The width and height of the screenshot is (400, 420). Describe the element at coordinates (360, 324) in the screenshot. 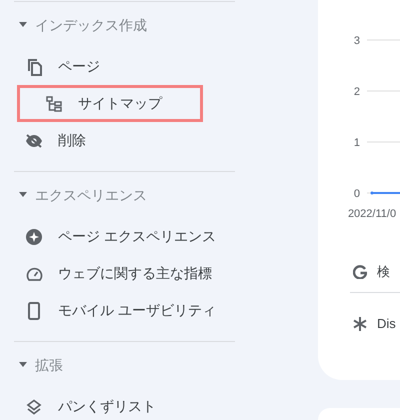

I see `asterisk-icon` at that location.